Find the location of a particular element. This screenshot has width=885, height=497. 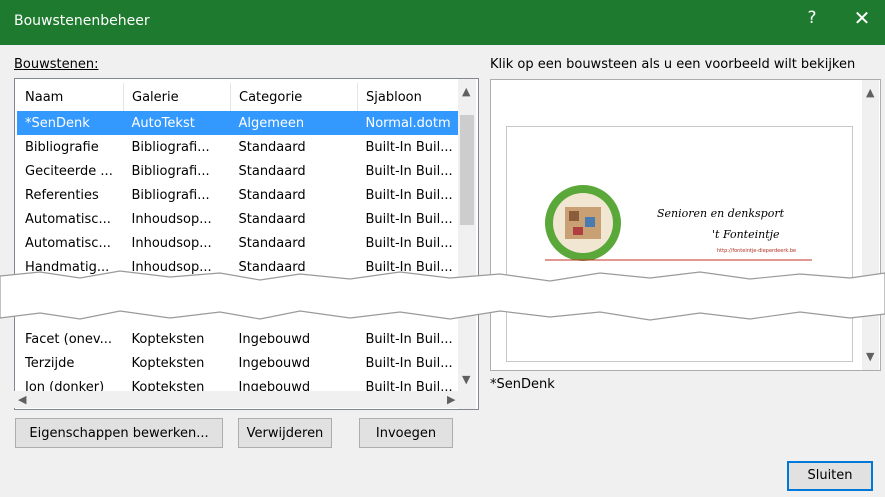

cell-category: Algemeen is located at coordinates (294, 123).